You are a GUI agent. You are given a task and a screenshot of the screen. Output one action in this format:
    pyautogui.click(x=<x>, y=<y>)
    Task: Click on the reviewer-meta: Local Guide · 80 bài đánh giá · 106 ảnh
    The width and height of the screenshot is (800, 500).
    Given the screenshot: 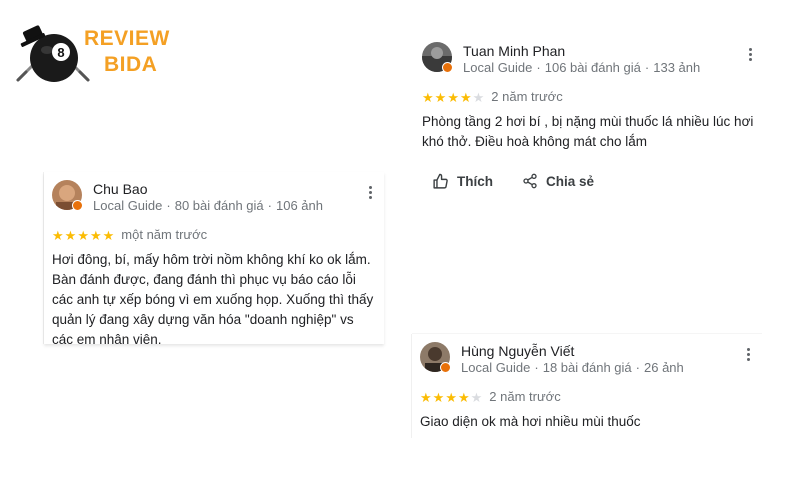 What is the action you would take?
    pyautogui.click(x=208, y=205)
    